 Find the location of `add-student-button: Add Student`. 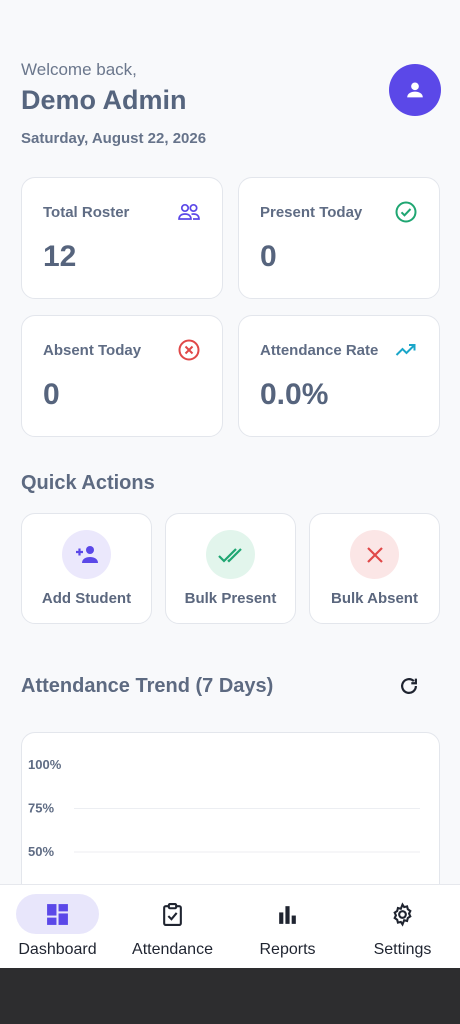

add-student-button: Add Student is located at coordinates (86, 568).